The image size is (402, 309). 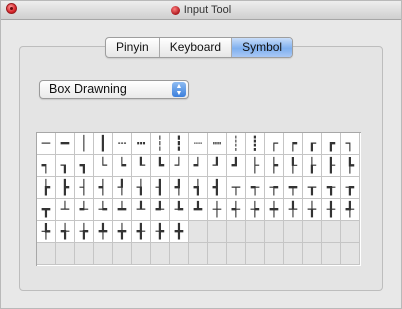 I want to click on symbol-cell: ┄, so click(x=122, y=144).